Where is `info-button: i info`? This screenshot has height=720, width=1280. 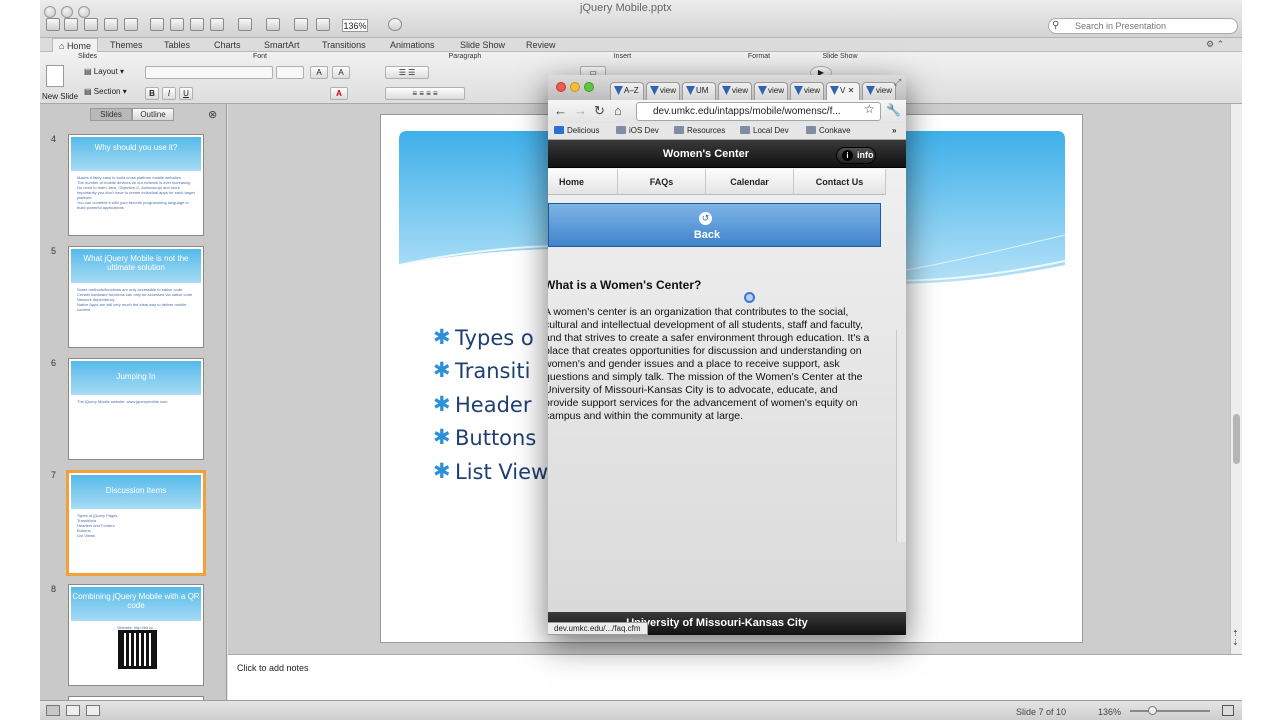
info-button: i info is located at coordinates (856, 155).